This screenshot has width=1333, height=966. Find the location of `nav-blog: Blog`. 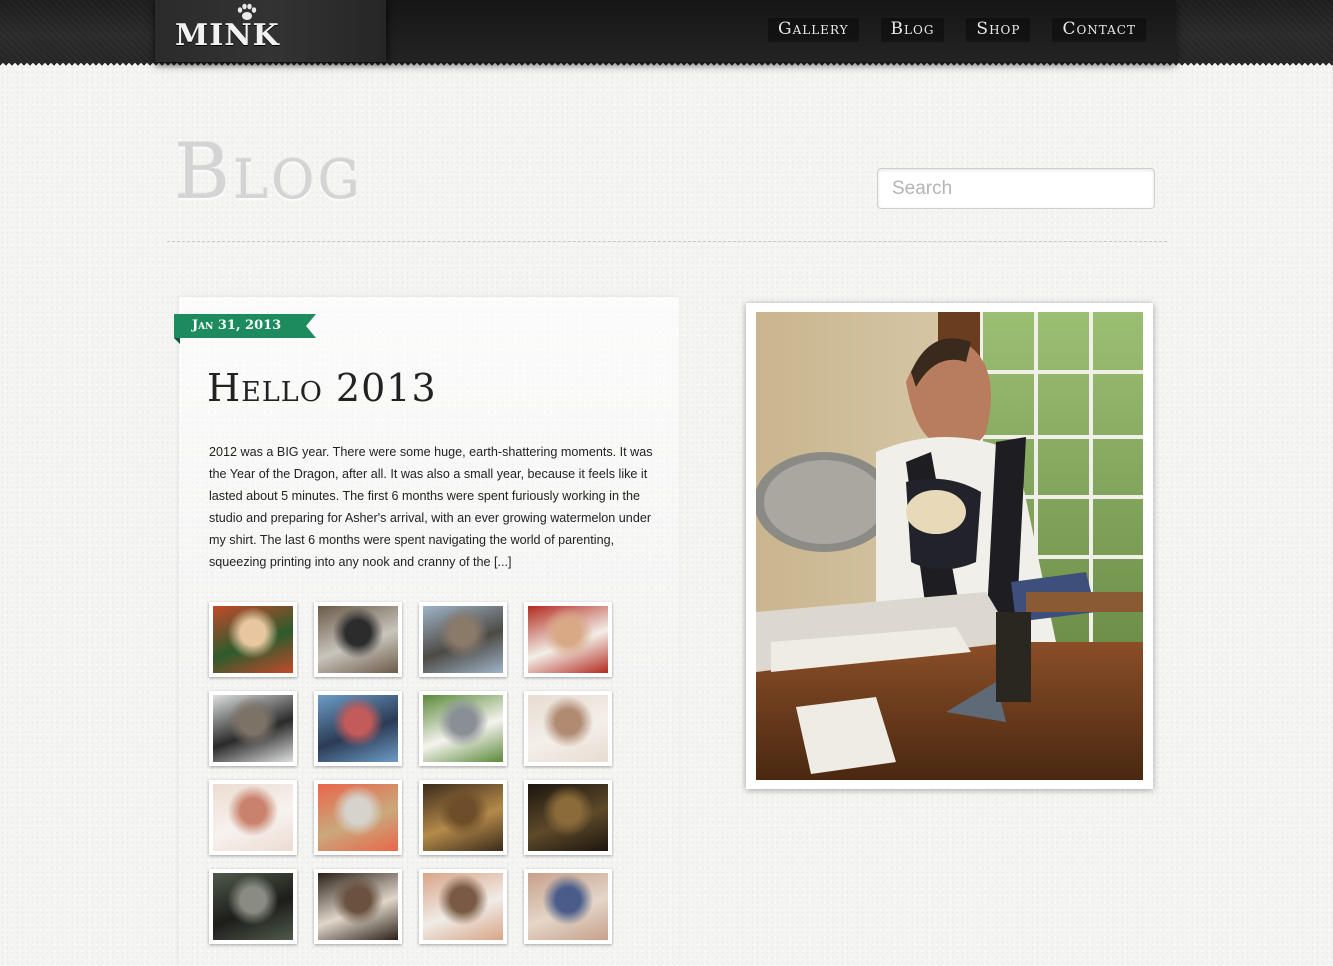

nav-blog: Blog is located at coordinates (912, 30).